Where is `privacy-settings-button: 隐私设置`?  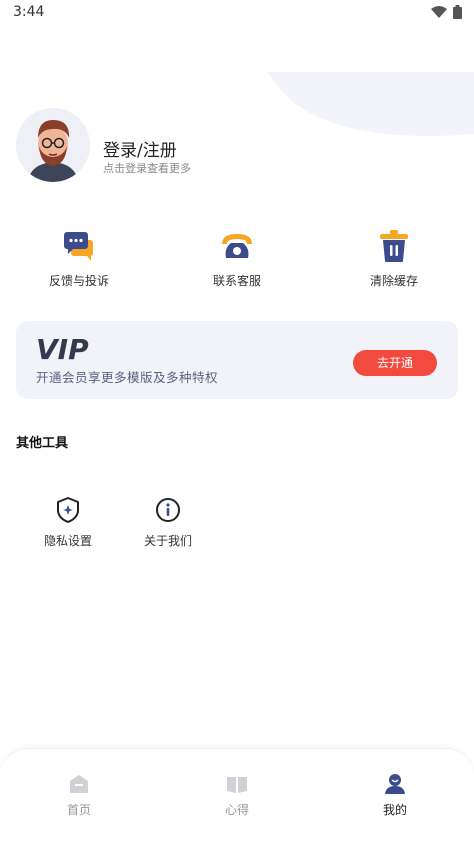 privacy-settings-button: 隐私设置 is located at coordinates (68, 526).